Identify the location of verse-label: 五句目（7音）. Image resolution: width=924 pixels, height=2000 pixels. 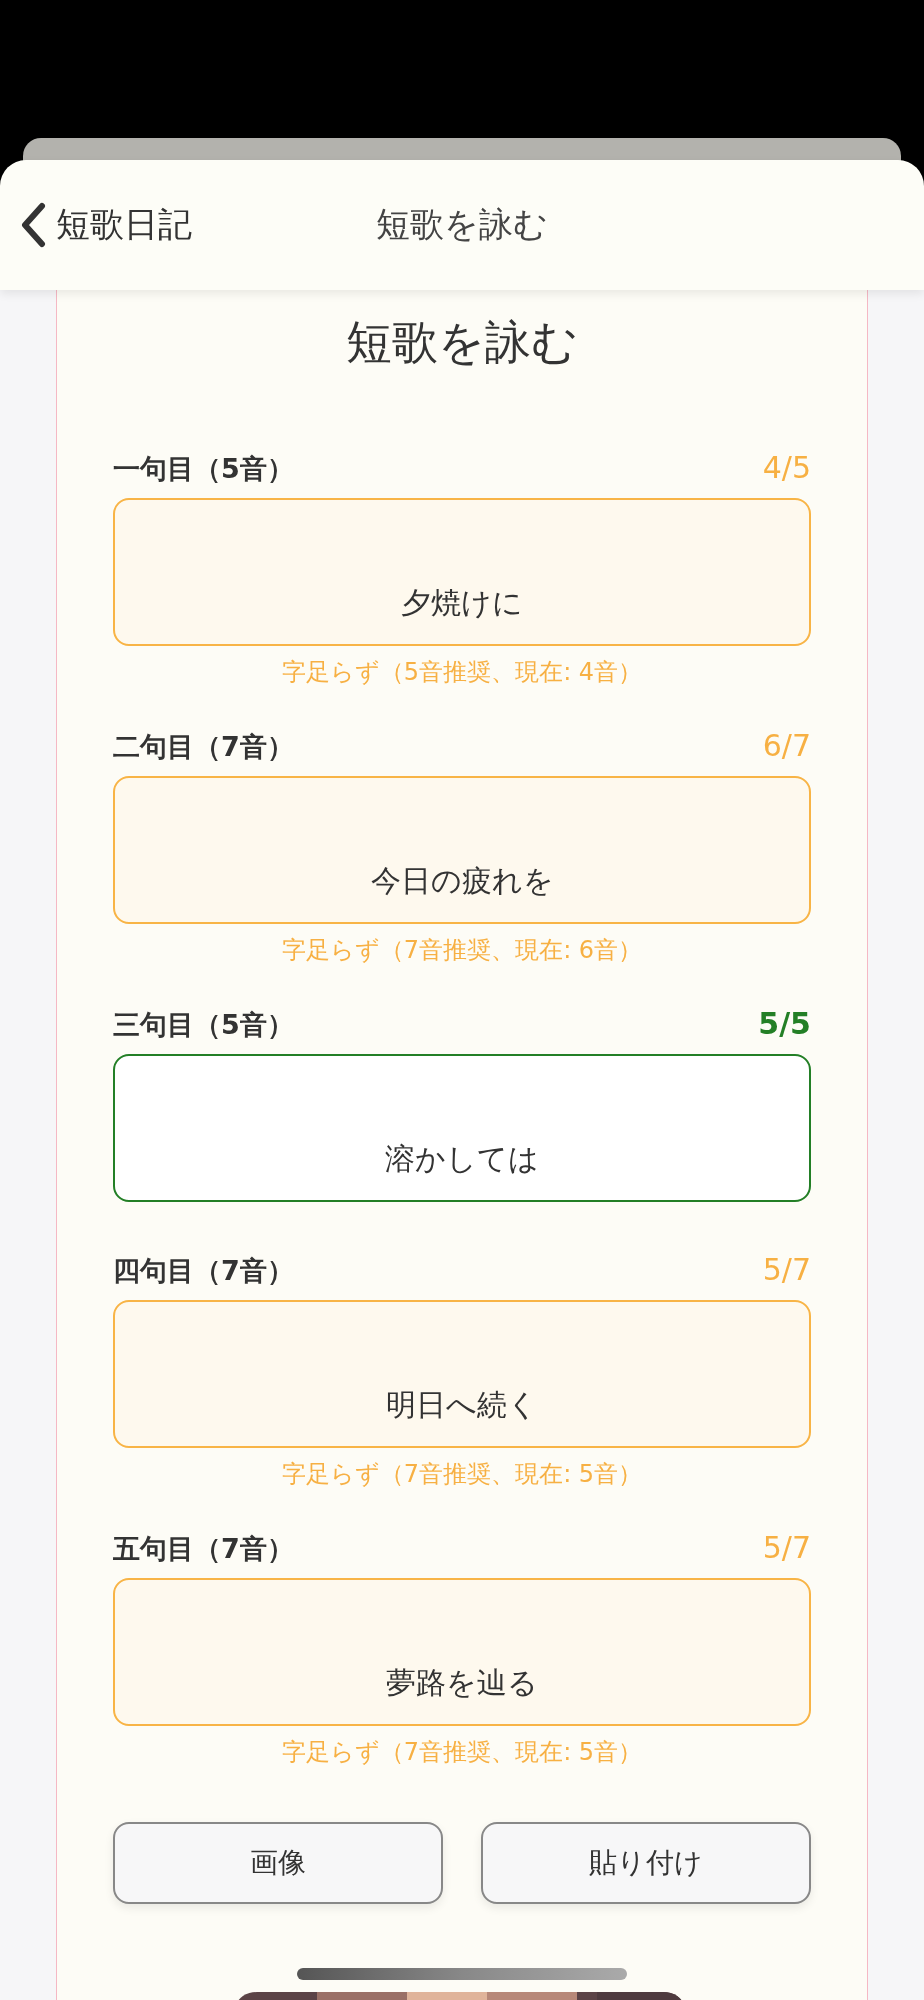
(203, 1549).